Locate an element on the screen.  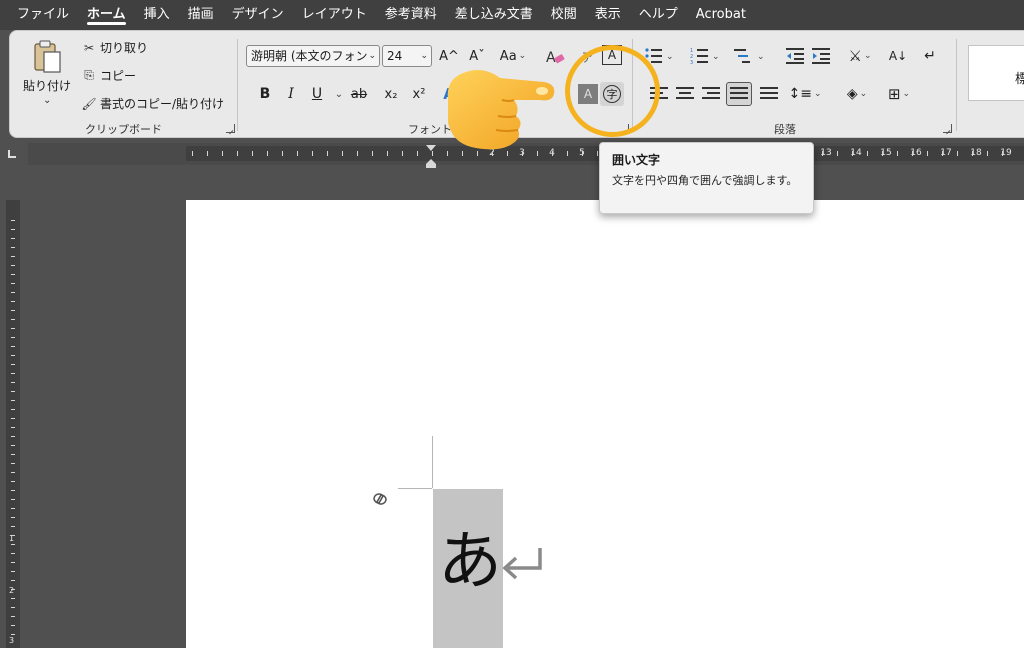
style-normal-label: 標 is located at coordinates (1019, 79).